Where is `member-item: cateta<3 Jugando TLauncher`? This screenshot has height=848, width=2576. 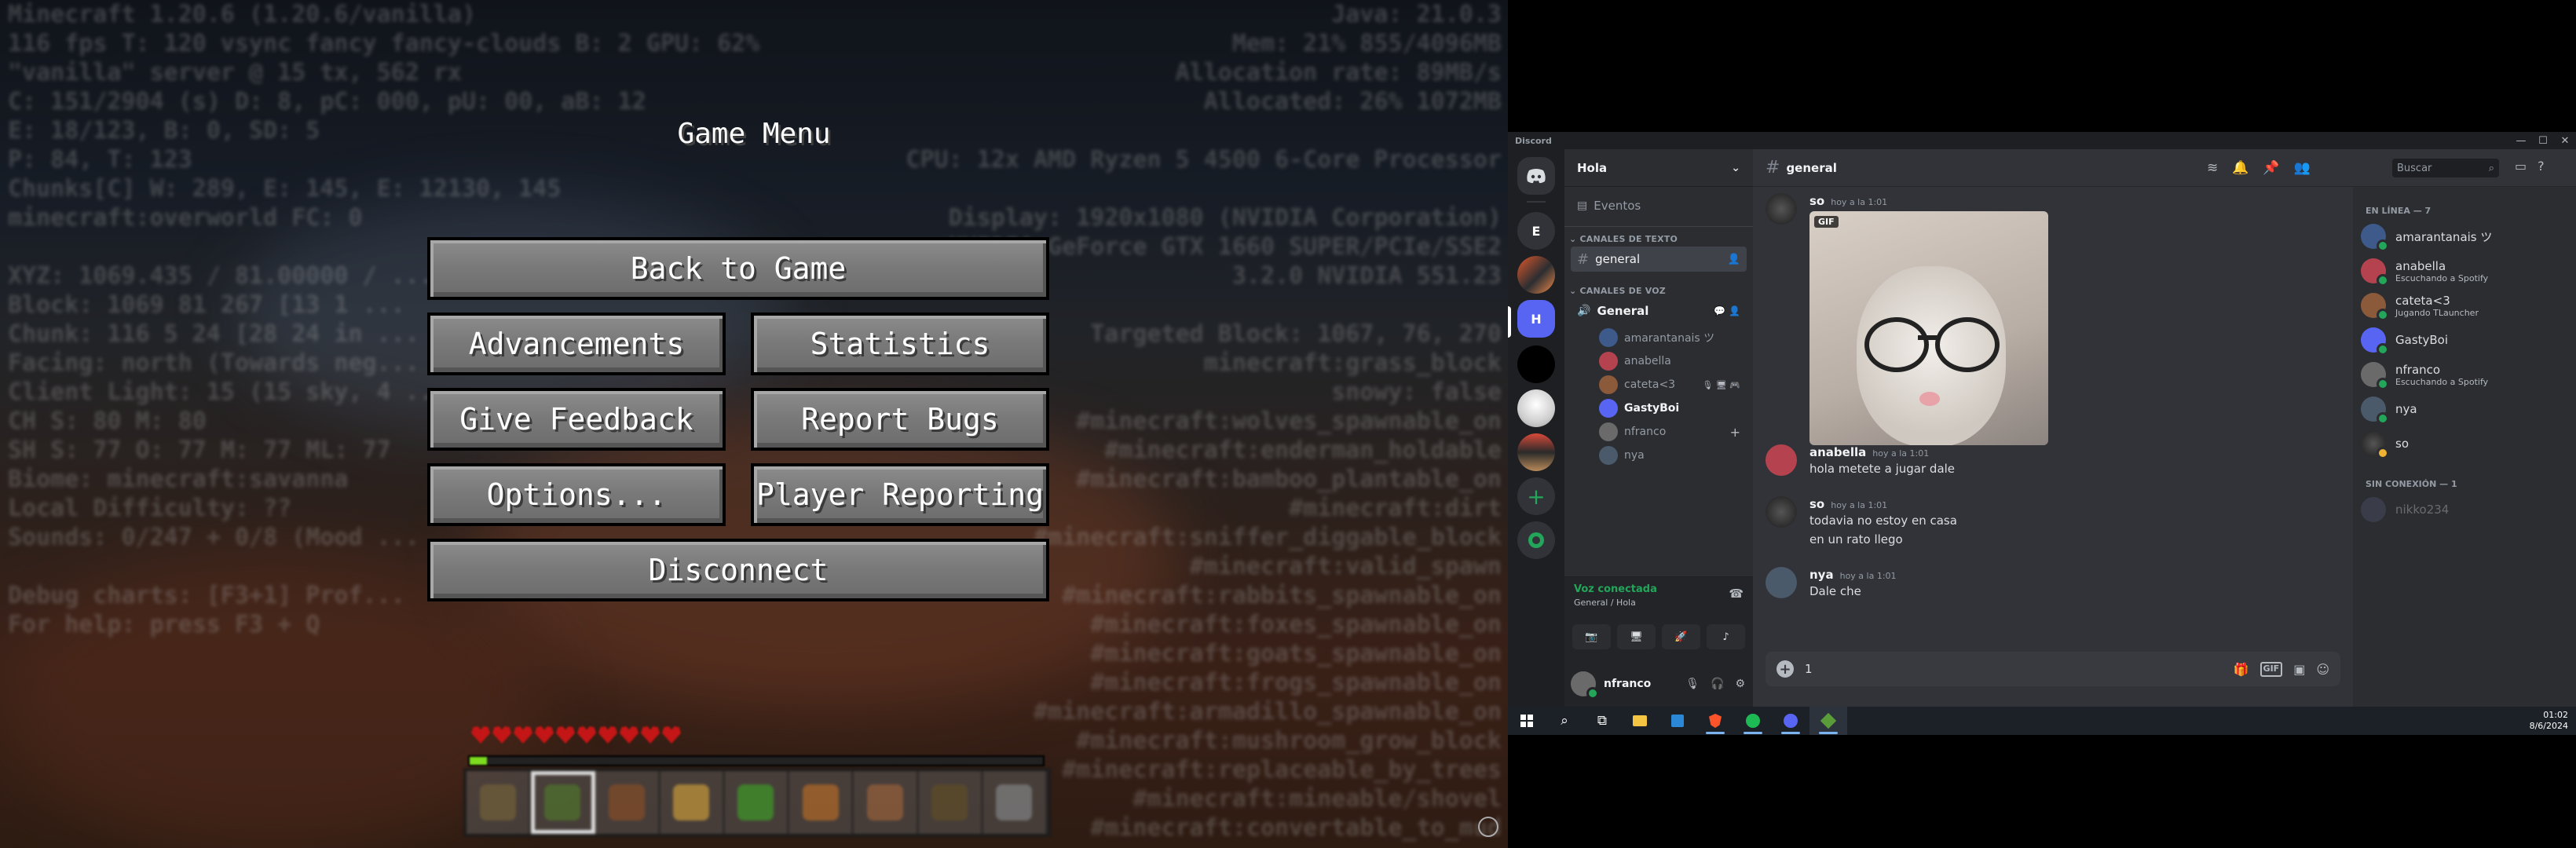
member-item: cateta<3 Jugando TLauncher is located at coordinates (2465, 305).